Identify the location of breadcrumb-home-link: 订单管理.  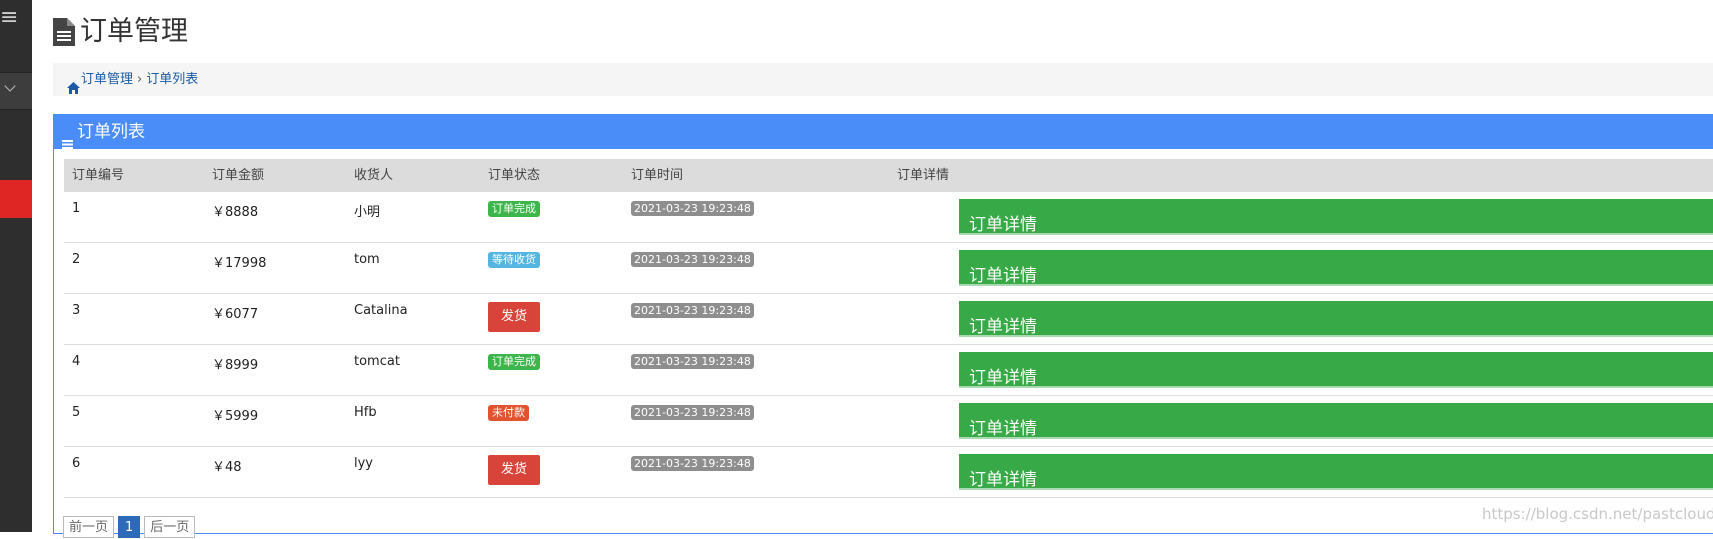
(107, 79).